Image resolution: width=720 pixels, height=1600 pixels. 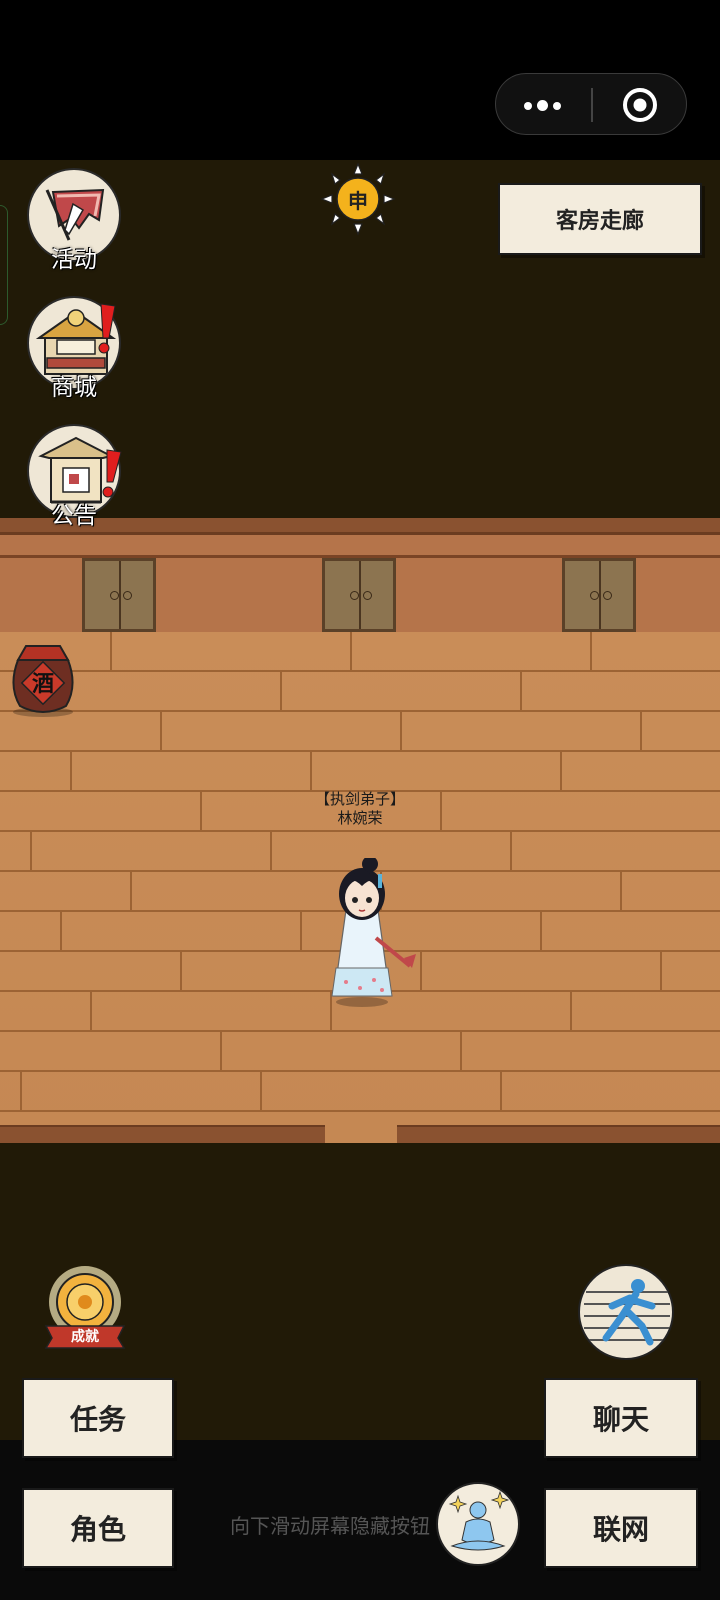 I want to click on wine-jar-label: 酒, so click(x=42, y=684).